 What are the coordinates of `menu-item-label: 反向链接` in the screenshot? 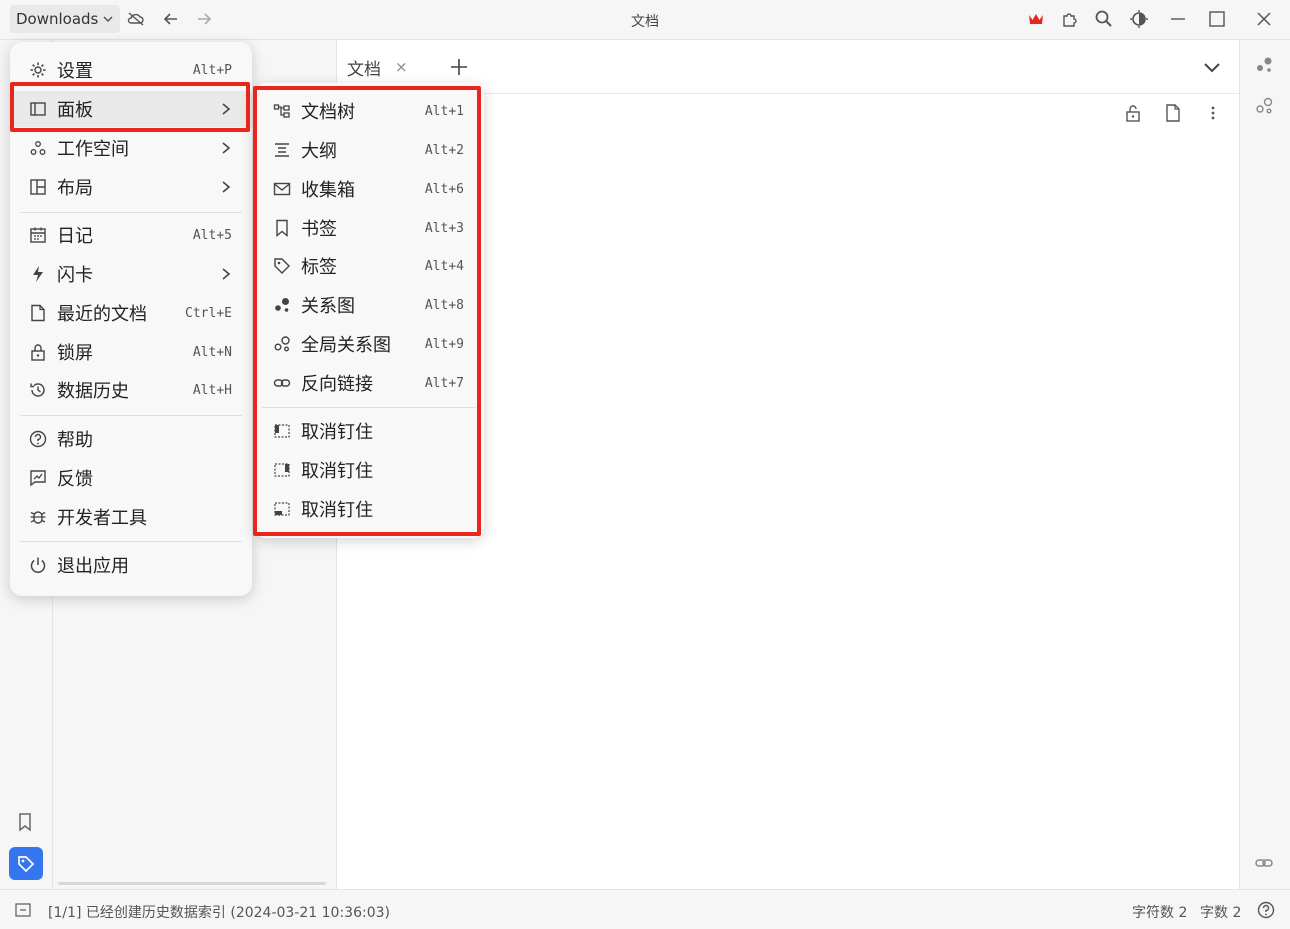 It's located at (337, 384).